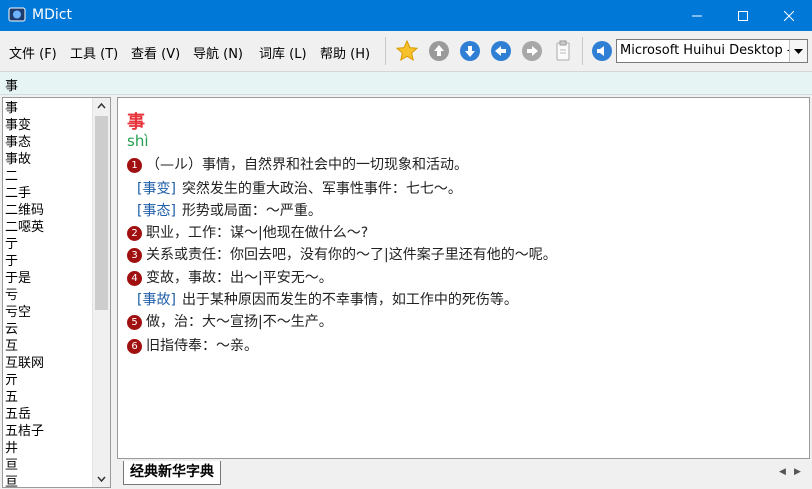 The width and height of the screenshot is (812, 489). What do you see at coordinates (134, 255) in the screenshot?
I see `sense-number: 3` at bounding box center [134, 255].